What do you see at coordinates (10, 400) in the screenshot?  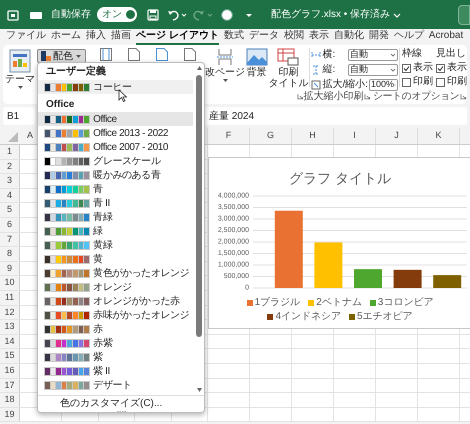 I see `row-header: 18` at bounding box center [10, 400].